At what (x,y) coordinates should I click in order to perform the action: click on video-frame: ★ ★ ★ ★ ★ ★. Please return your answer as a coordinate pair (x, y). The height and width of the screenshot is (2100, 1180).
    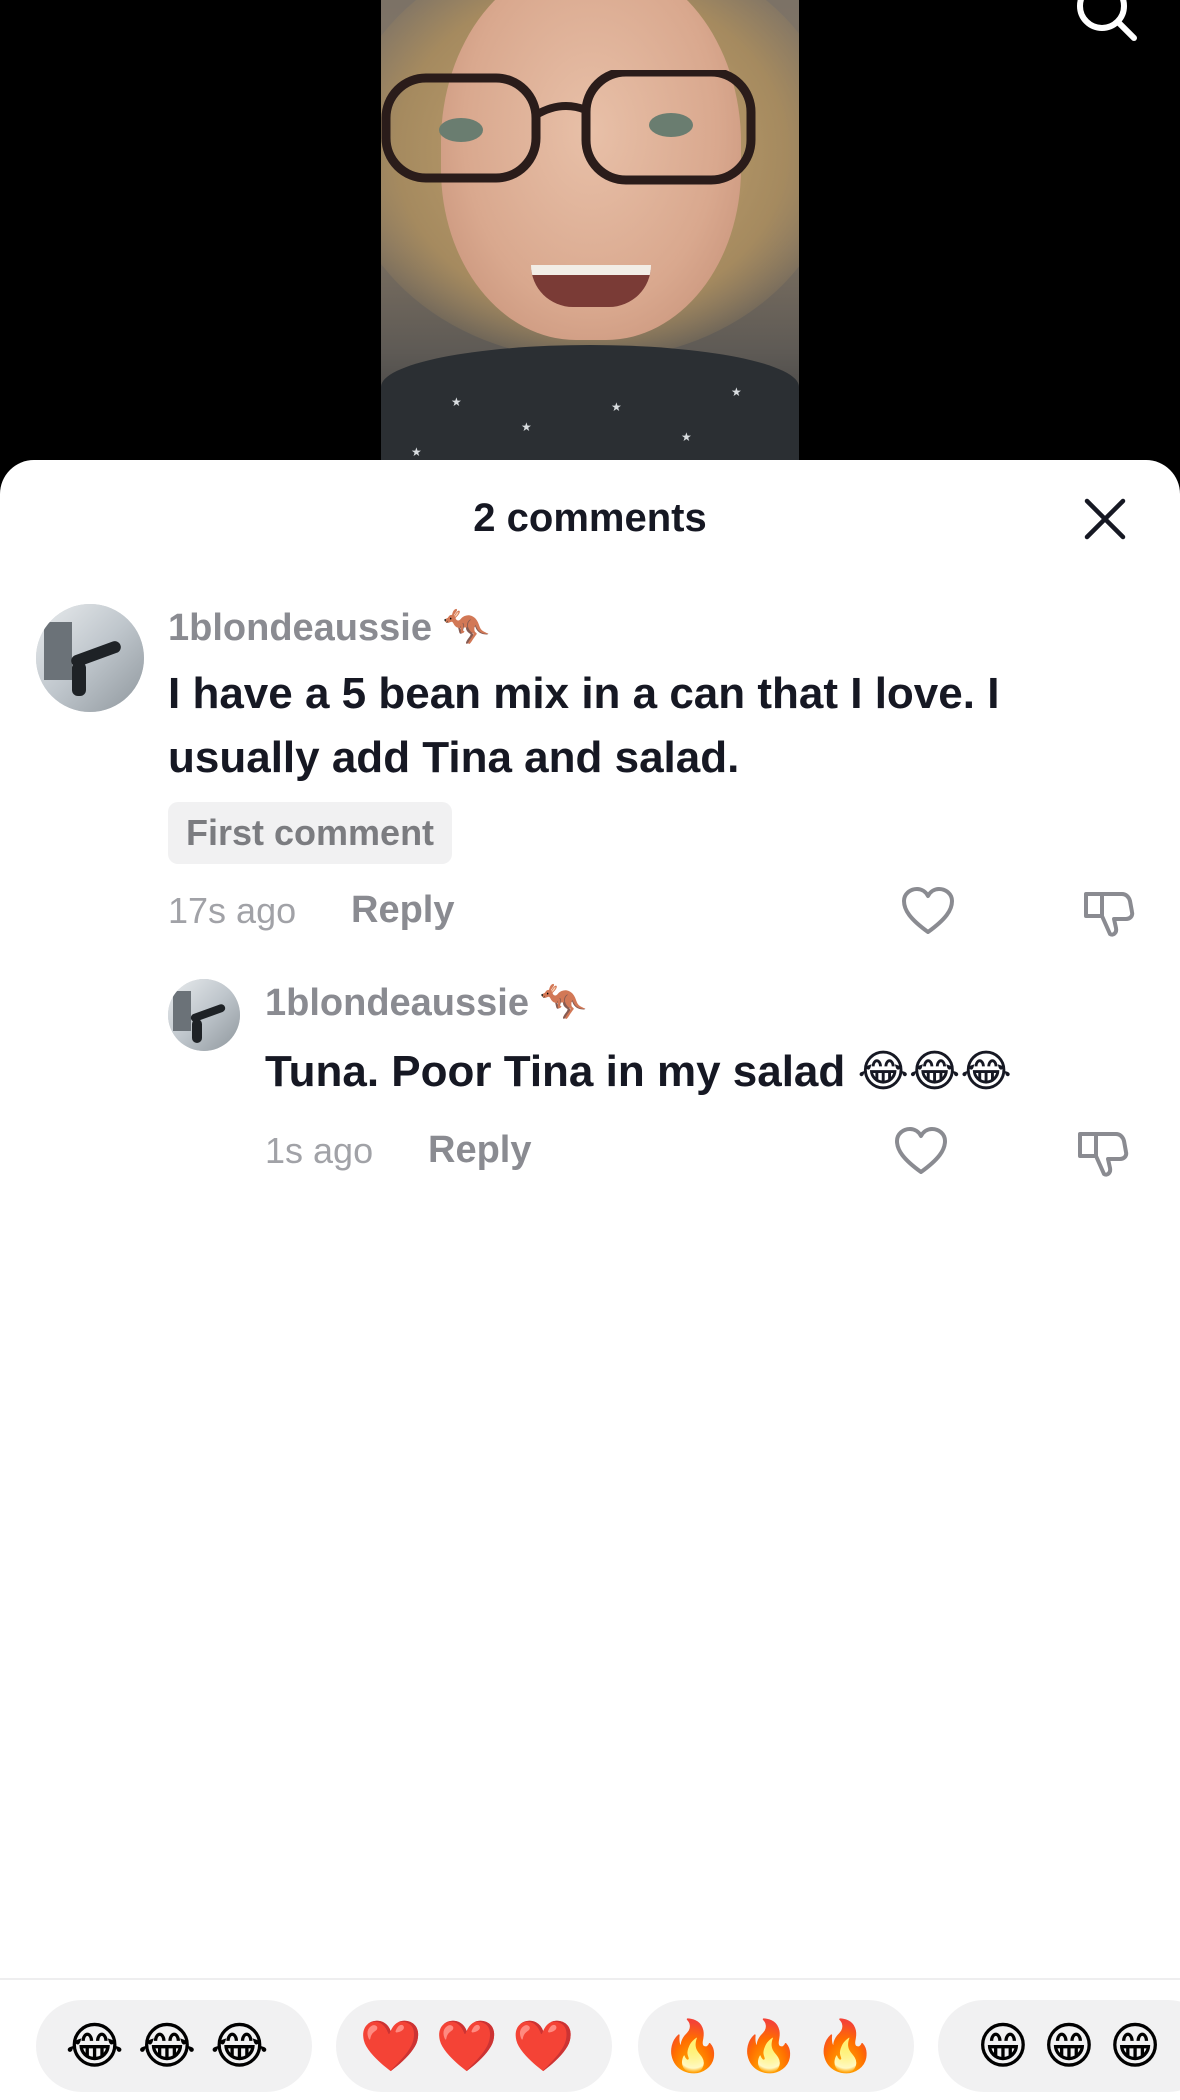
    Looking at the image, I should click on (590, 235).